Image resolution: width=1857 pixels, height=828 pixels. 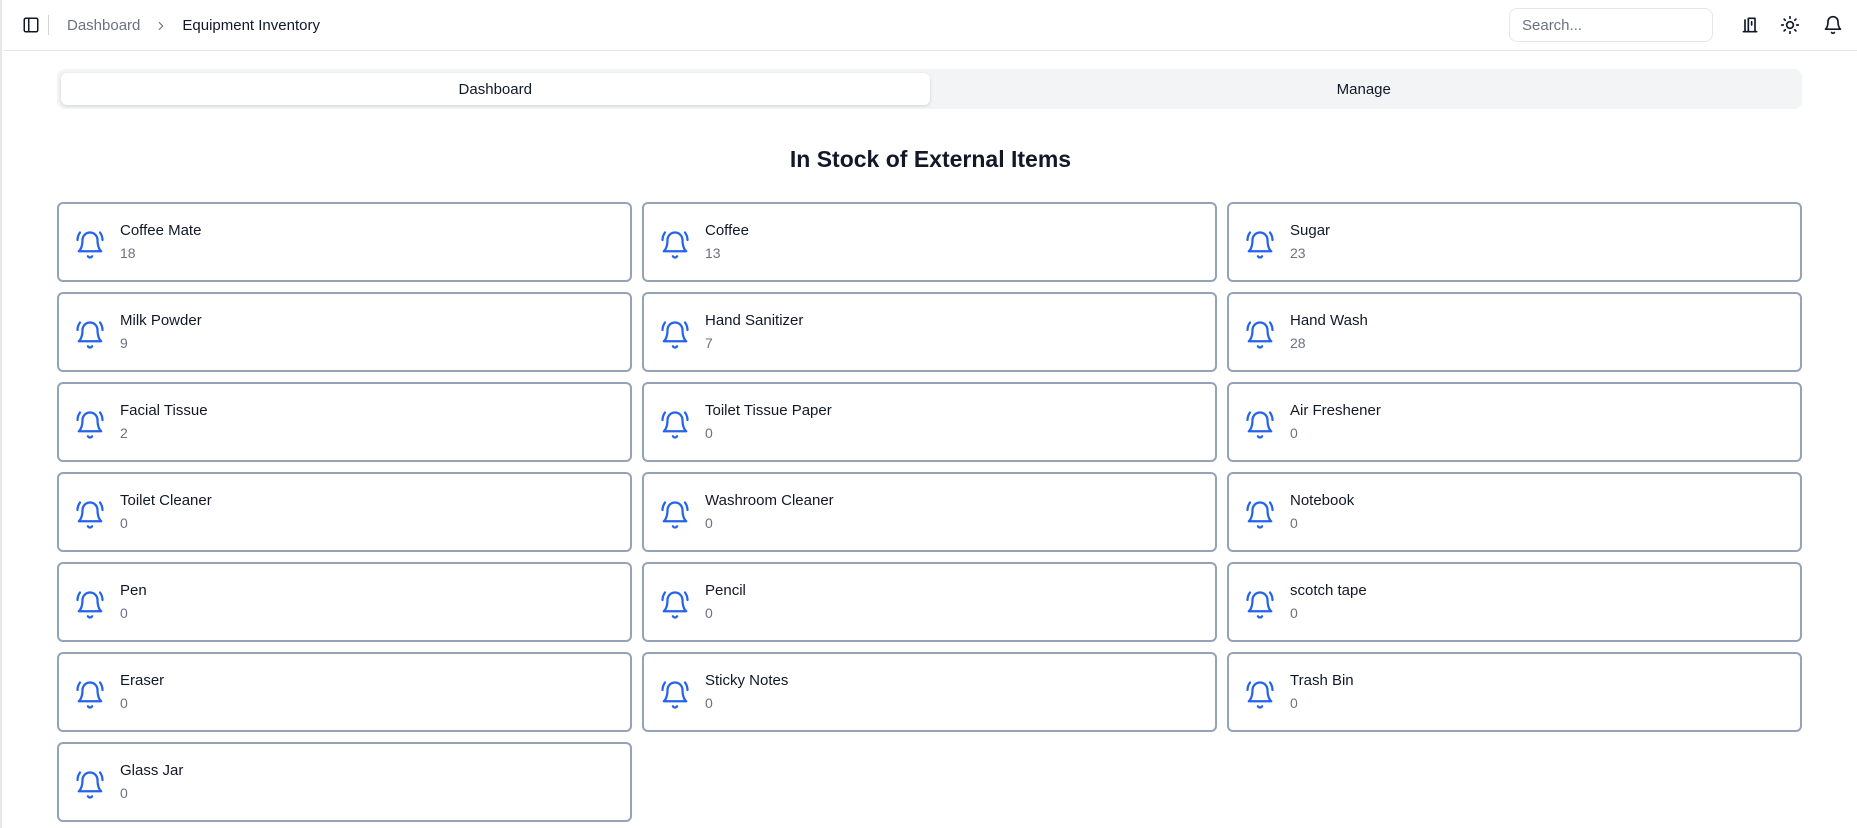 I want to click on item-name: Hand Sanitizer, so click(x=754, y=320).